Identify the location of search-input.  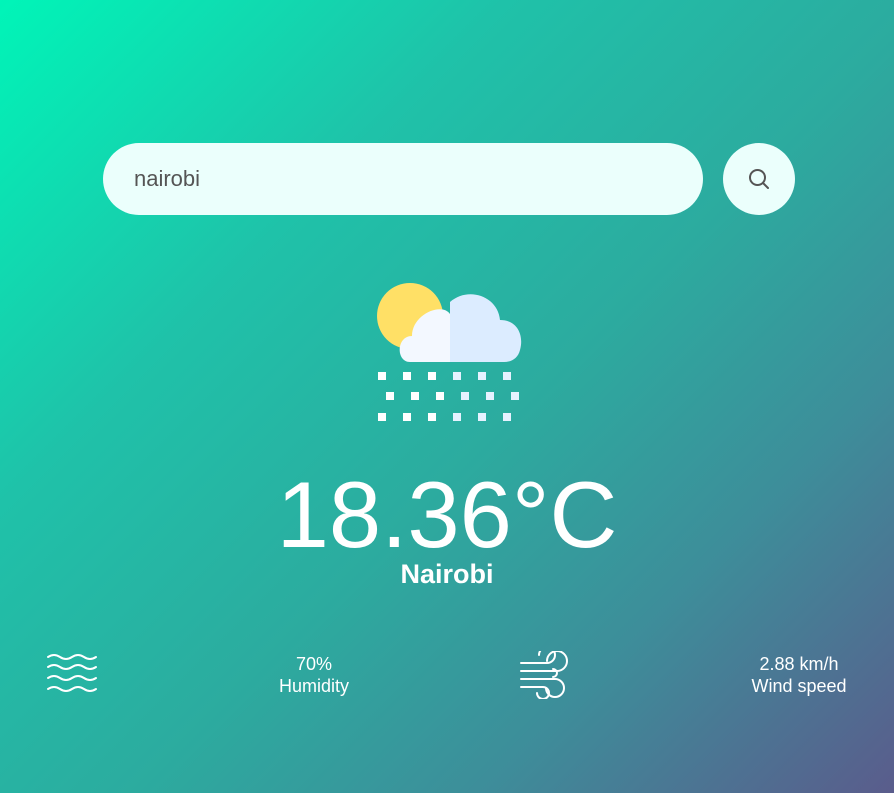
(403, 179).